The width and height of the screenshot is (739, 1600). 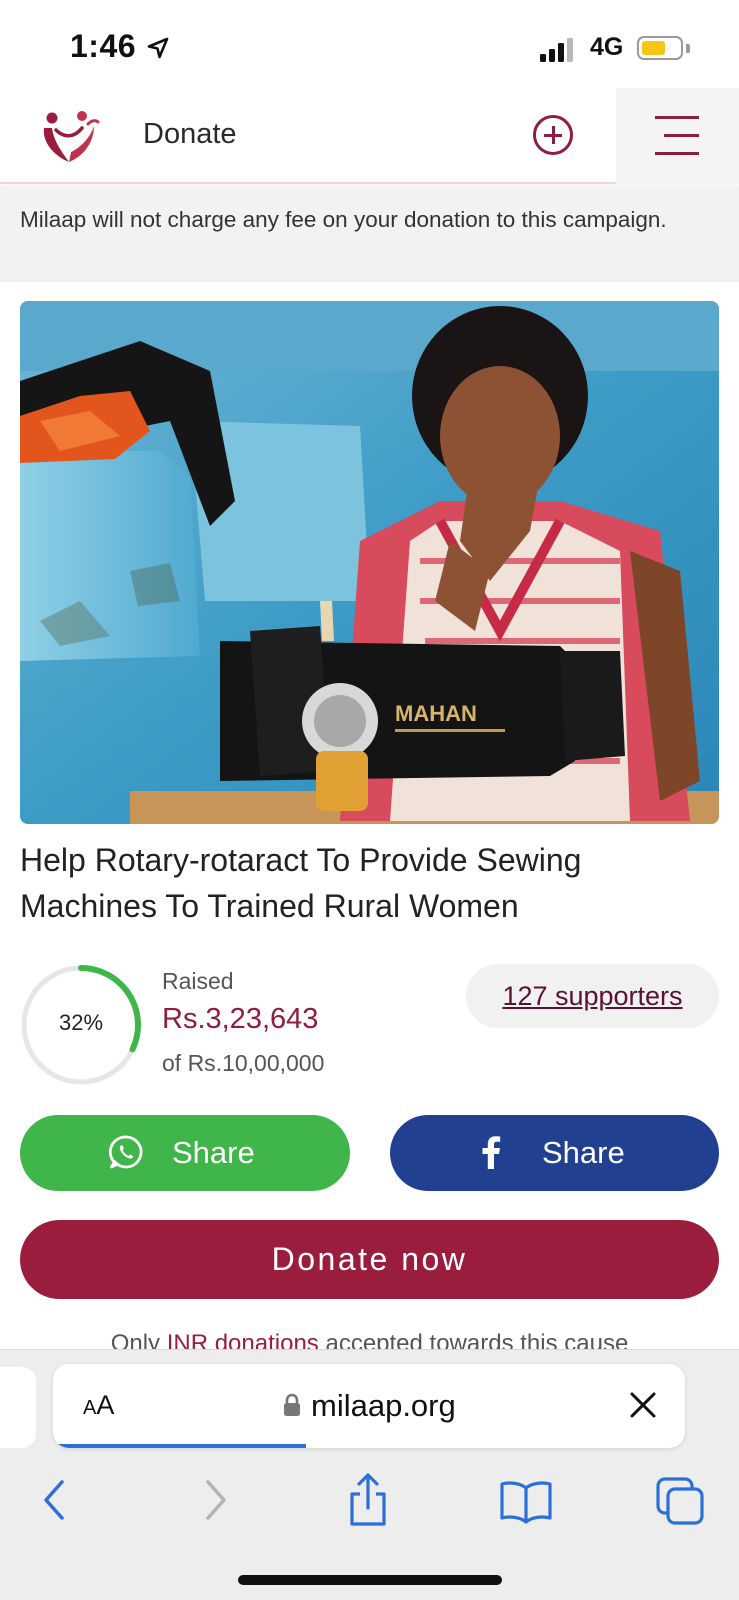 I want to click on address-bar: AA milaap.org, so click(x=369, y=1406).